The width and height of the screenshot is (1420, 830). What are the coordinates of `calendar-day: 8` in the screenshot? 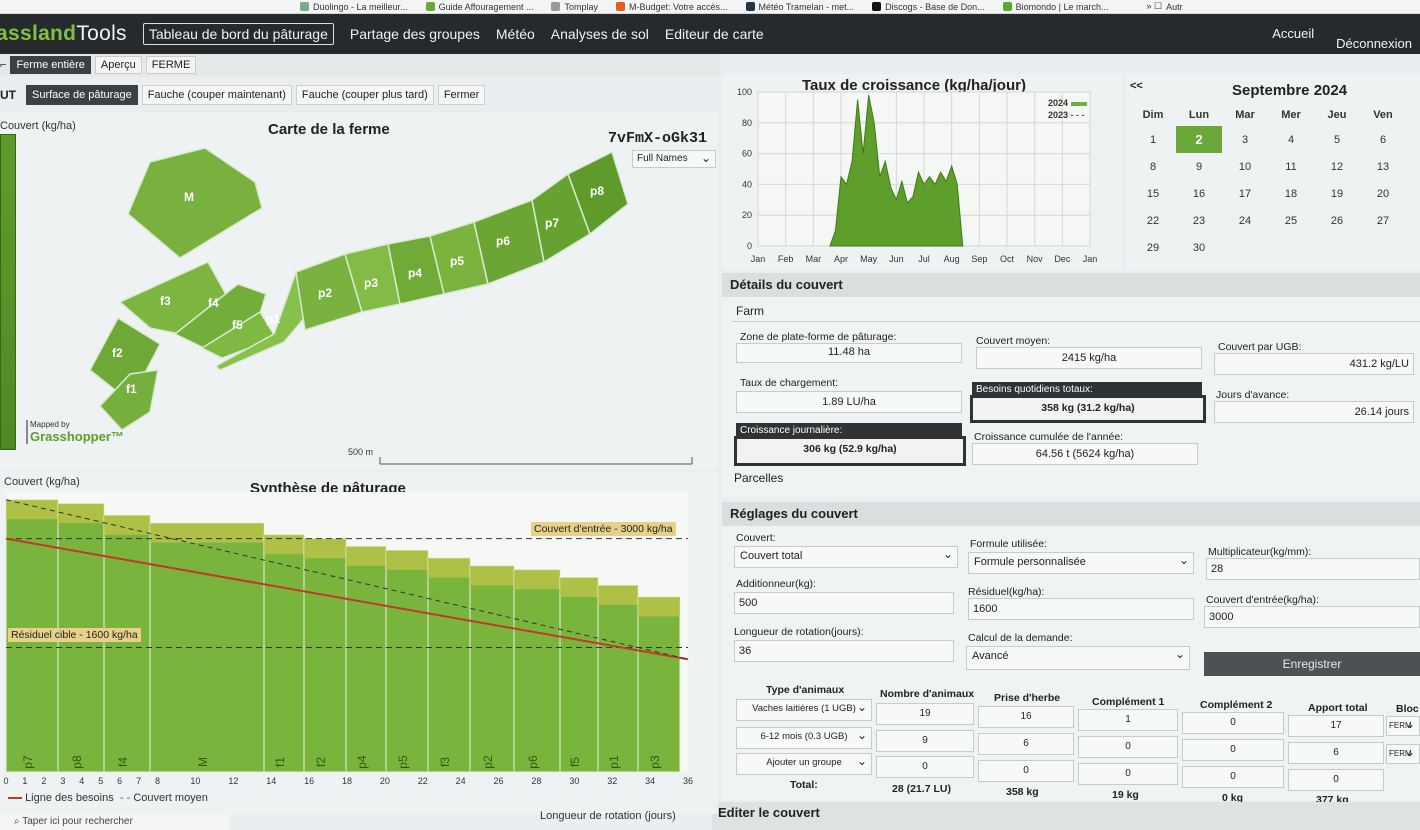 It's located at (1153, 166).